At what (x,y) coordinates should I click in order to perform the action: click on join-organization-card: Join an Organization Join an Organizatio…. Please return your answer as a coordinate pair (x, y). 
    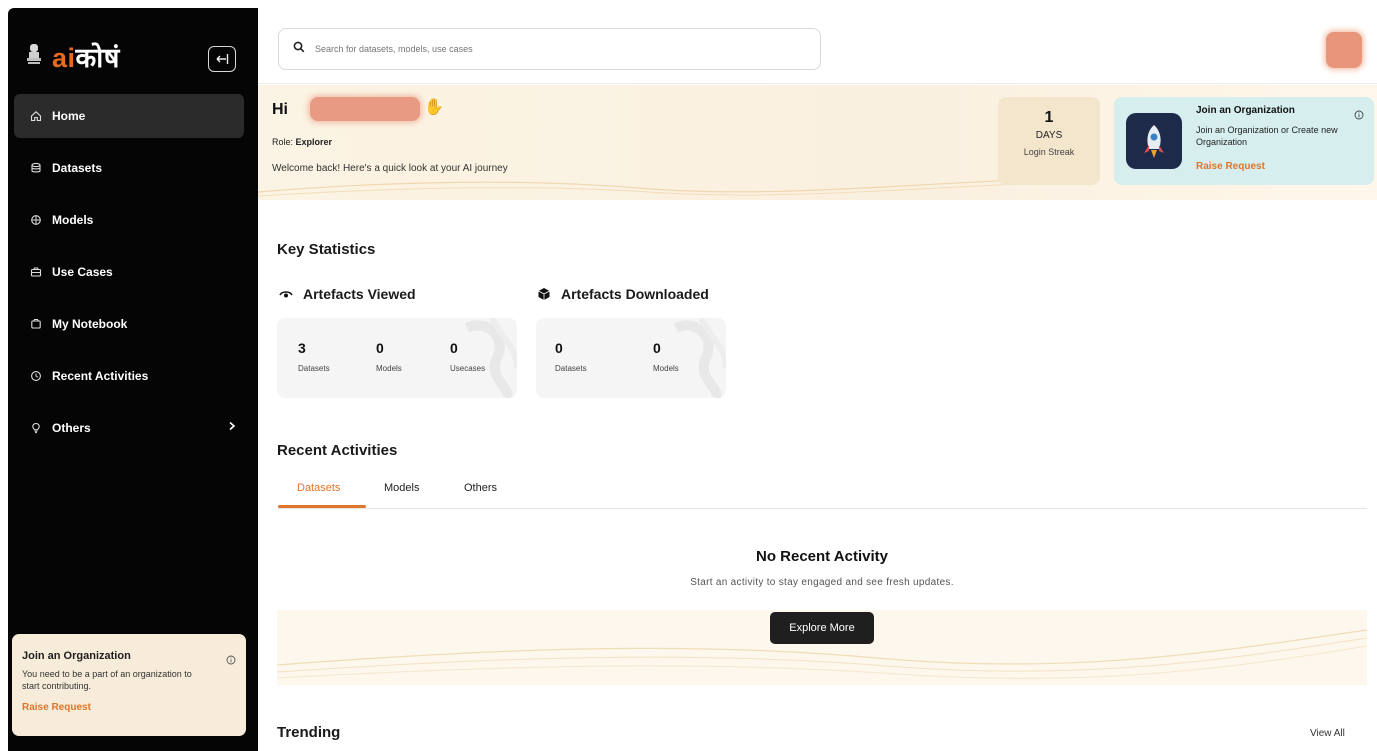
    Looking at the image, I should click on (1244, 141).